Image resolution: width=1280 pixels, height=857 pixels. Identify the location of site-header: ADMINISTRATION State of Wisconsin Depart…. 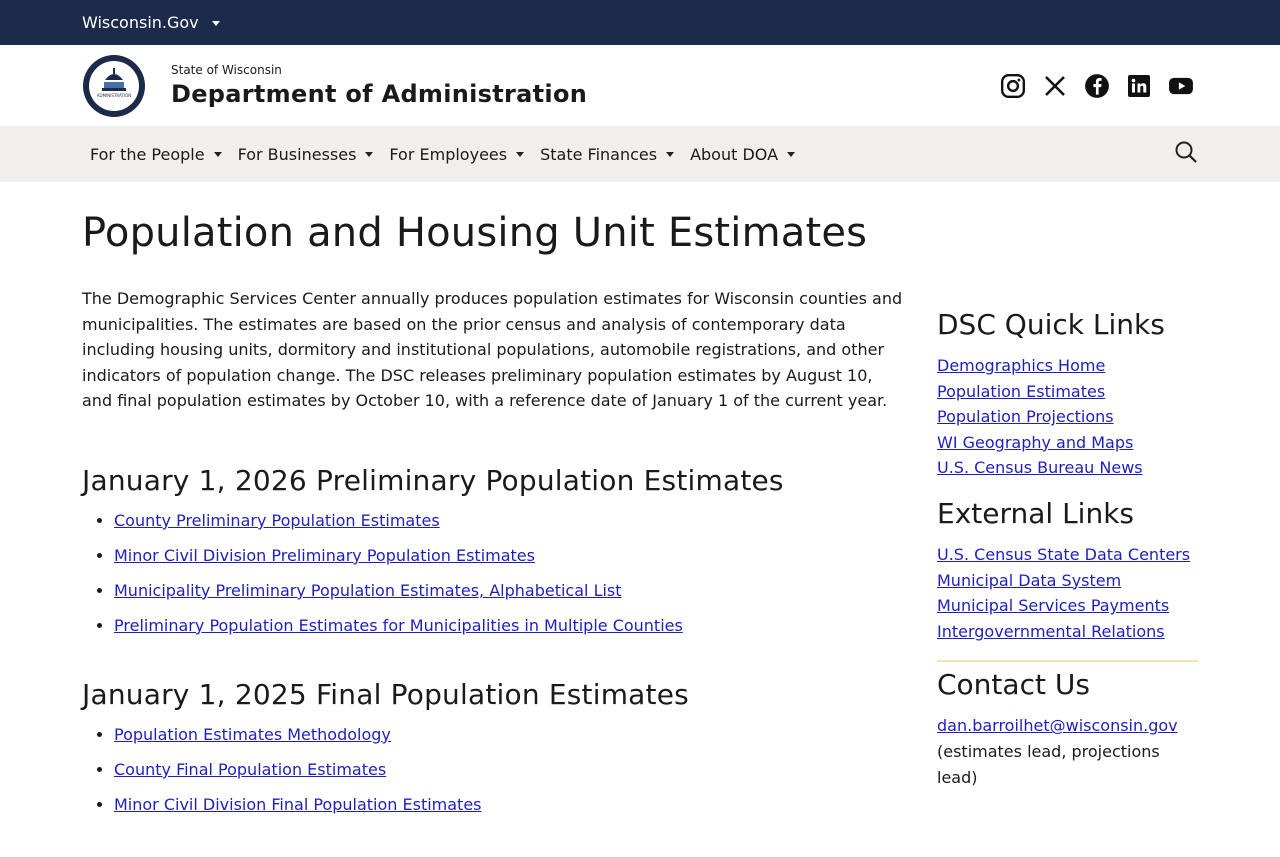
(640, 85).